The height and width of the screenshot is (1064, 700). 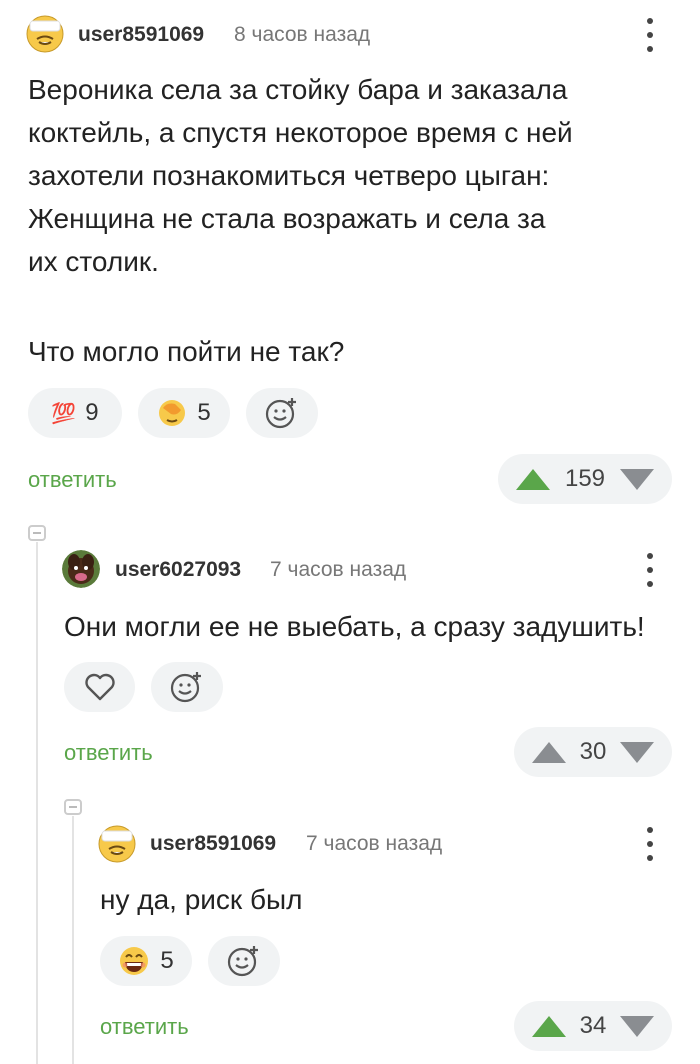 I want to click on reaction-facepalm: 5, so click(x=184, y=413).